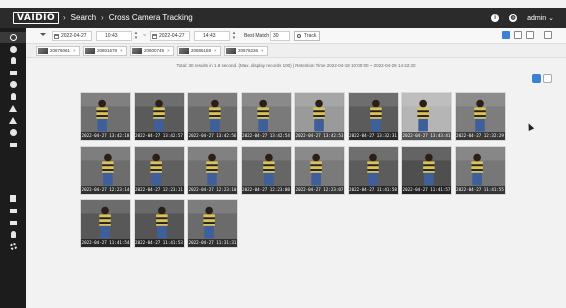 The image size is (566, 308). What do you see at coordinates (13, 168) in the screenshot?
I see `sidebar` at bounding box center [13, 168].